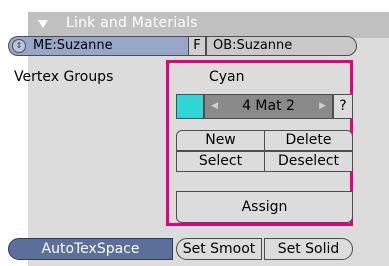 Image resolution: width=389 pixels, height=266 pixels. I want to click on panel-header: Link and Materials, so click(208, 25).